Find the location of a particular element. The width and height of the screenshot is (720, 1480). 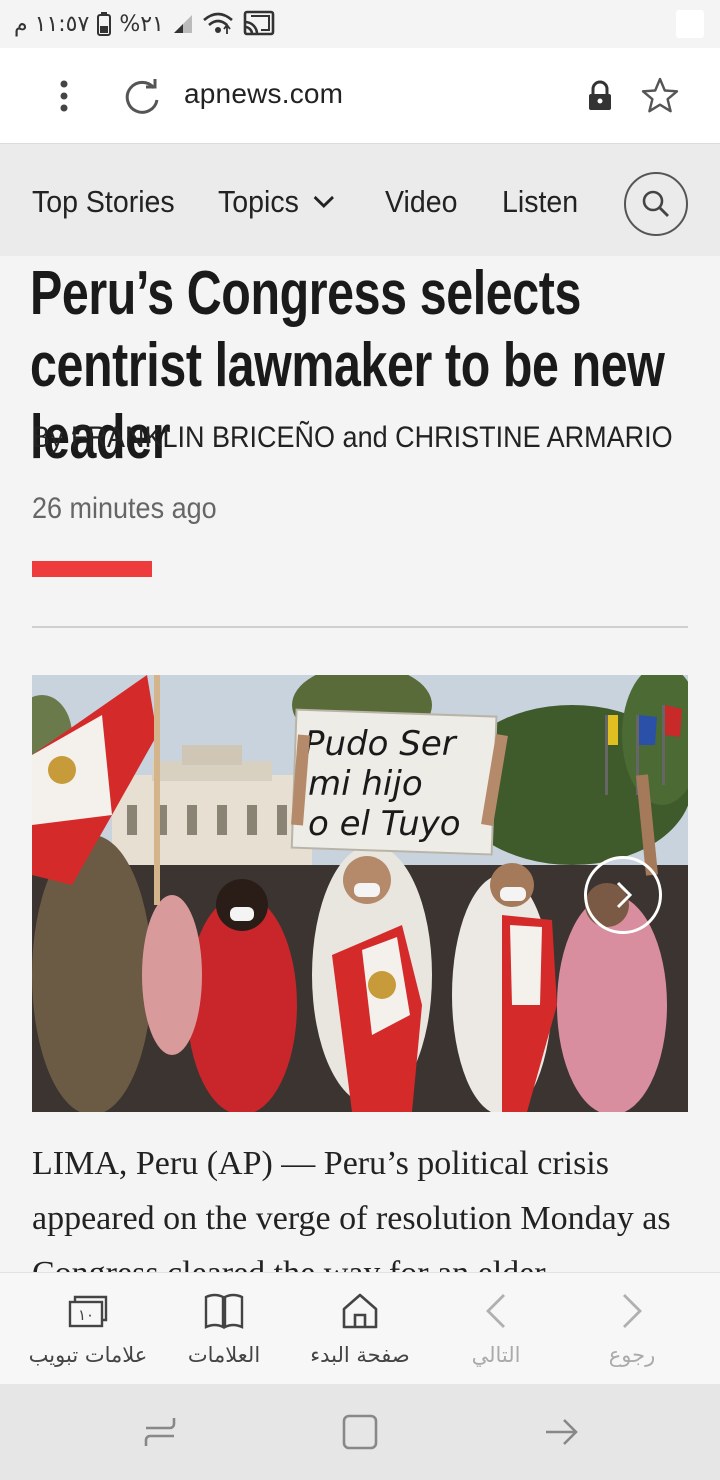

tabs-button: ١٠ علامات تبويب is located at coordinates (88, 1328).